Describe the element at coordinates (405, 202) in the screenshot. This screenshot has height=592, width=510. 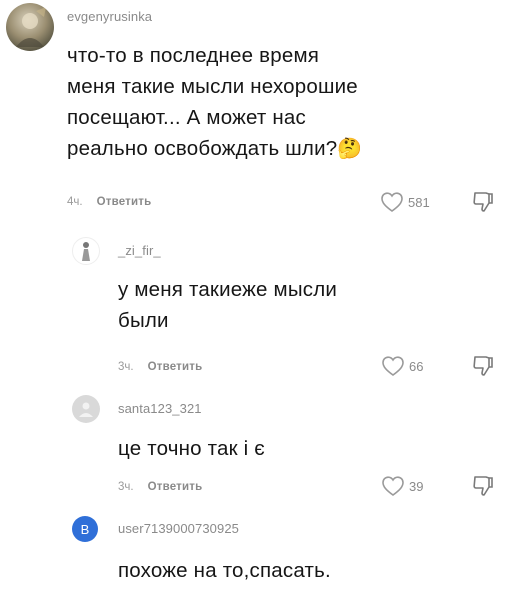
I see `like-button: 581` at that location.